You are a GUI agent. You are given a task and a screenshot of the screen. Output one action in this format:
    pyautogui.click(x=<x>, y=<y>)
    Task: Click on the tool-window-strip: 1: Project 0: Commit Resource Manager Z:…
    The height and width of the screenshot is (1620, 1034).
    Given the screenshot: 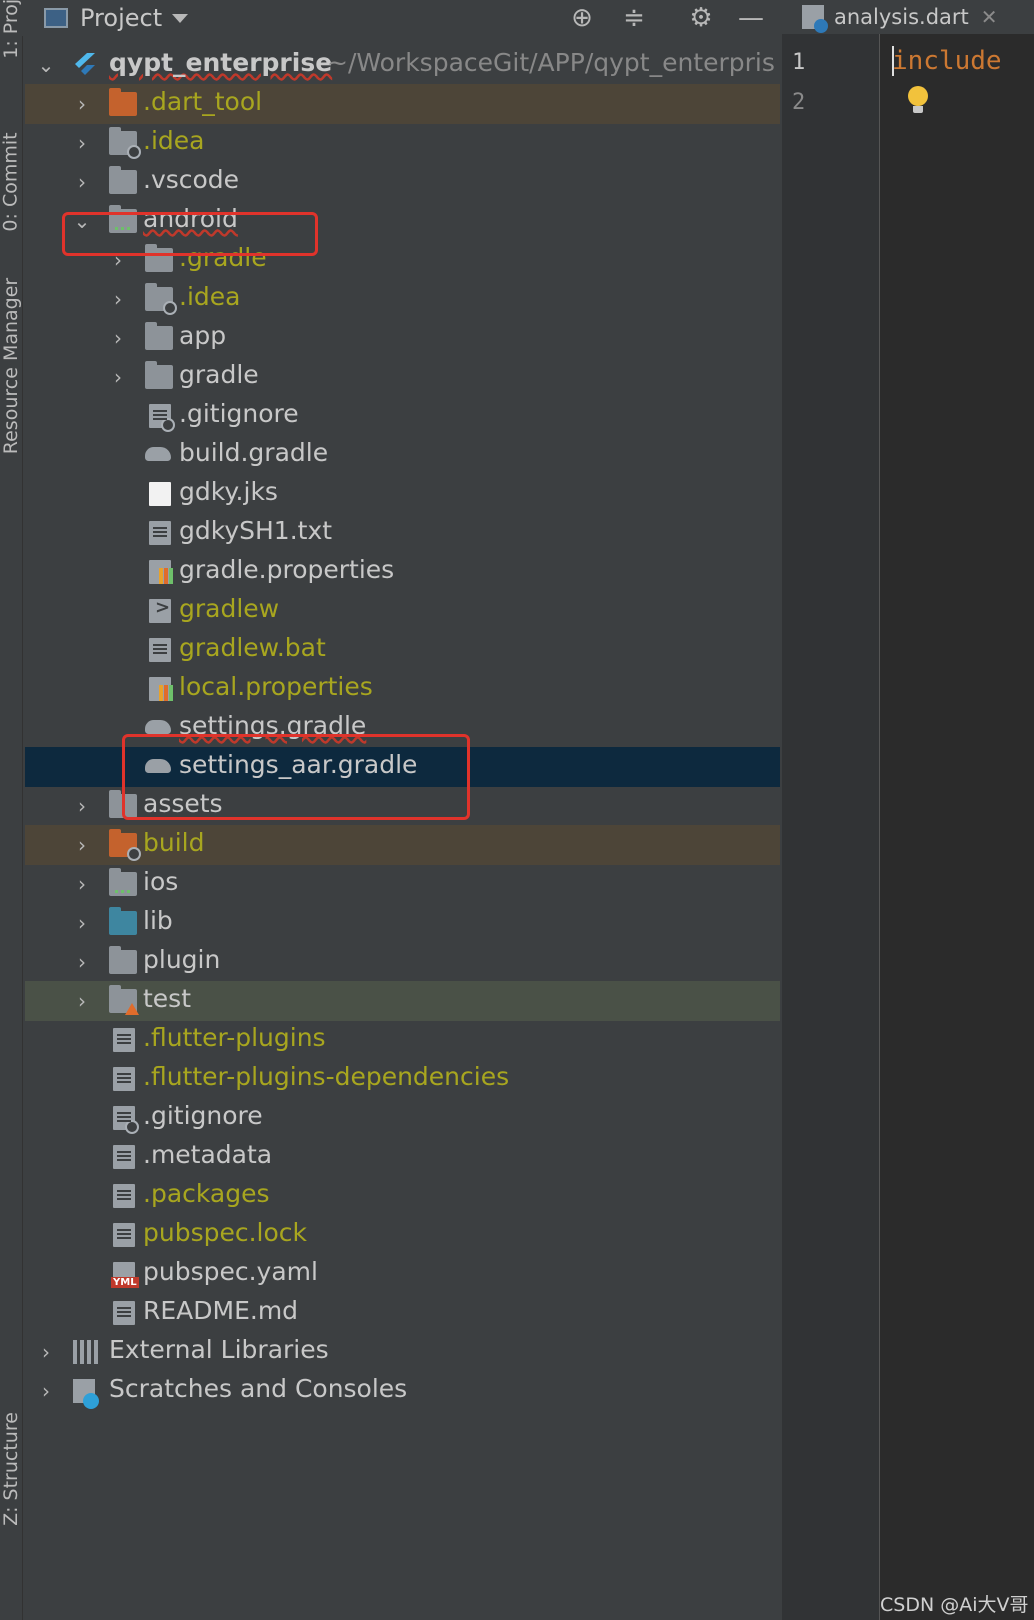 What is the action you would take?
    pyautogui.click(x=11, y=810)
    